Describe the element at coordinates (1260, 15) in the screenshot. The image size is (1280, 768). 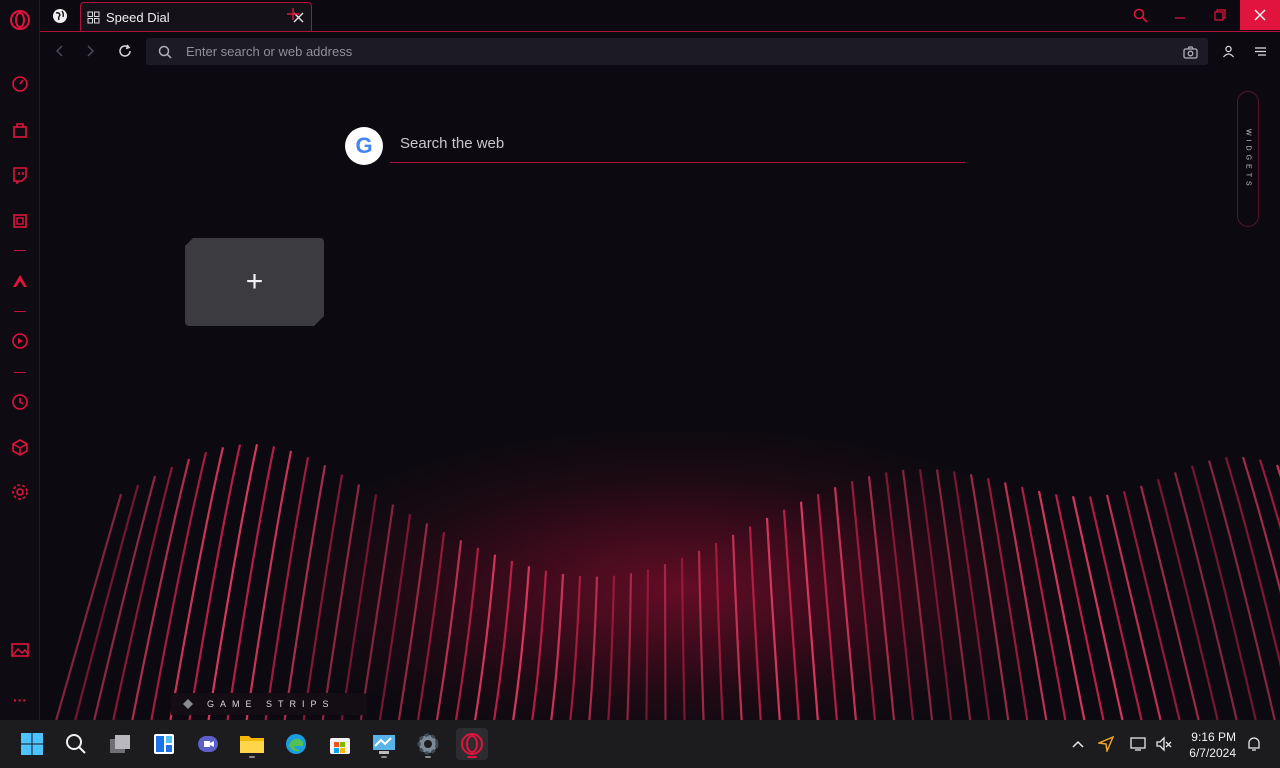
I see `close-window-button` at that location.